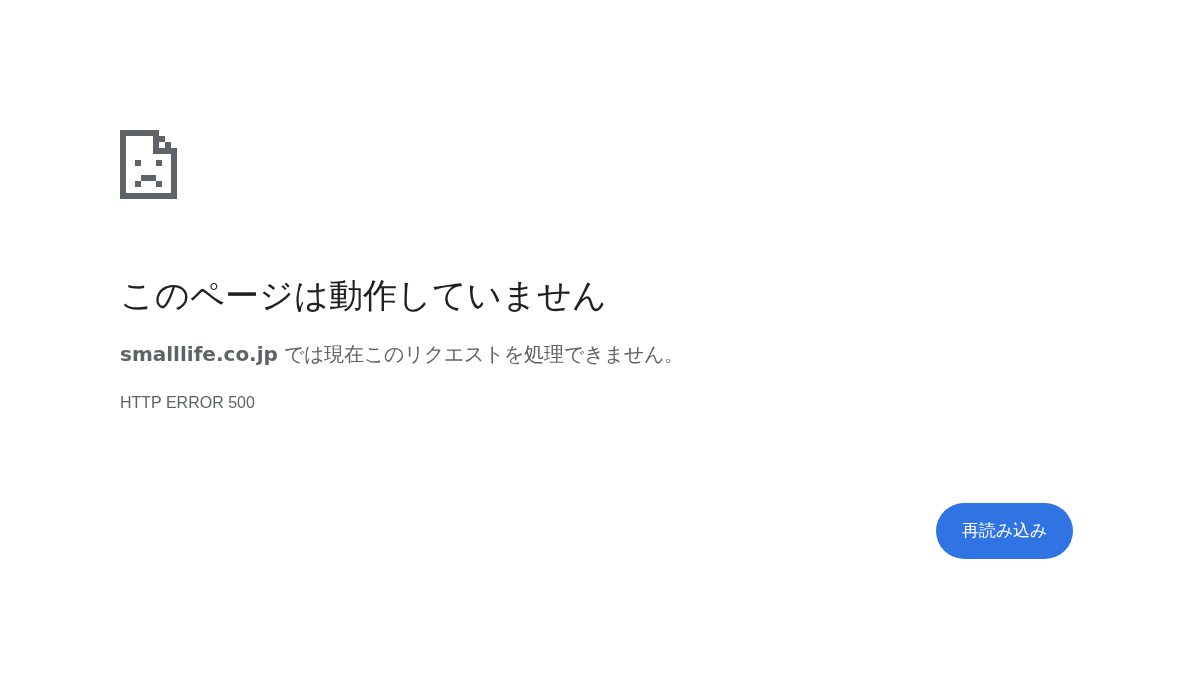  What do you see at coordinates (187, 403) in the screenshot?
I see `error-code: HTTP ERROR 500` at bounding box center [187, 403].